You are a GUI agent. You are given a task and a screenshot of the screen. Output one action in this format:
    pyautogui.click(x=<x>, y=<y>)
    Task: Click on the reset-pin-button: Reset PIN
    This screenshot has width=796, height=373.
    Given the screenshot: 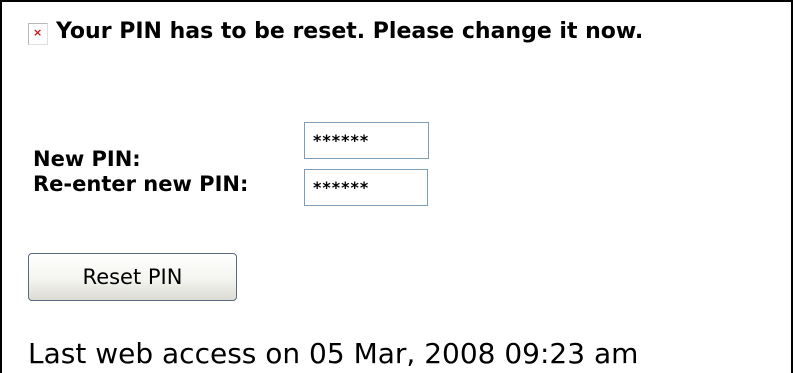 What is the action you would take?
    pyautogui.click(x=132, y=277)
    